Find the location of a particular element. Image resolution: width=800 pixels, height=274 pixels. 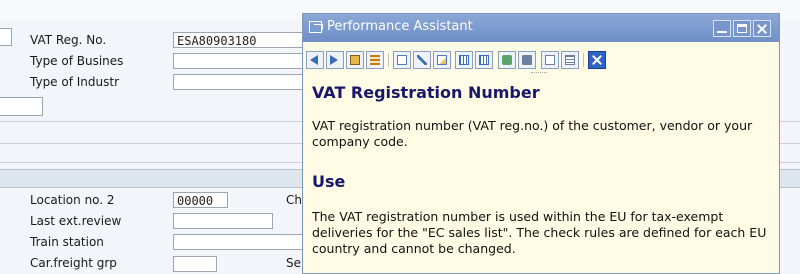

type-of-industry-label: Type of Industr is located at coordinates (75, 82).